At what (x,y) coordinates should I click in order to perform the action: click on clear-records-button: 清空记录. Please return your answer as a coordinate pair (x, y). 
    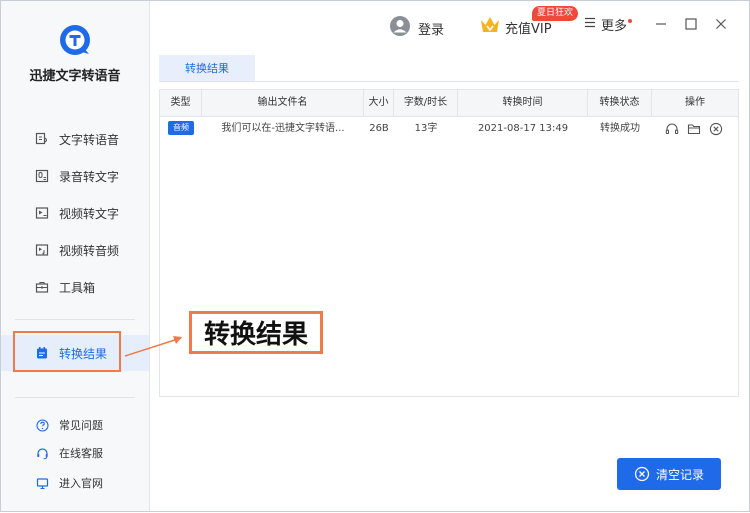
    Looking at the image, I should click on (669, 474).